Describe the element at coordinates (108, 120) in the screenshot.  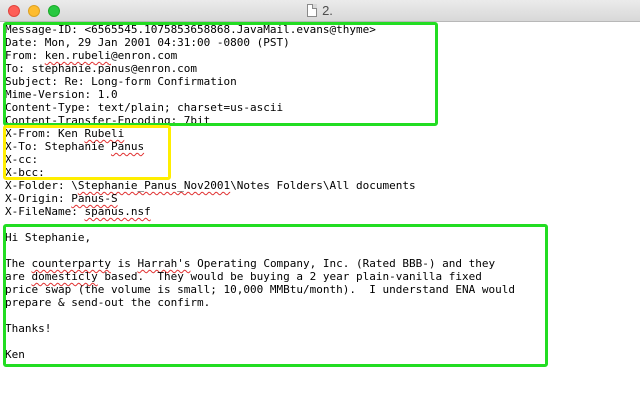
I see `header-transfer-encoding: Content-Transfer-Encoding: 7bit` at that location.